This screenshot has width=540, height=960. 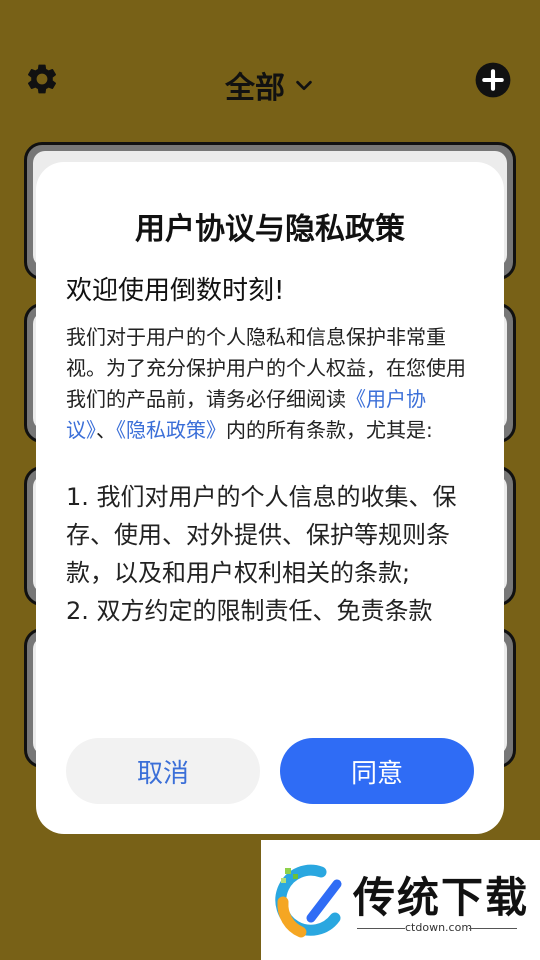 What do you see at coordinates (171, 430) in the screenshot?
I see `privacy-policy-link: 《隐私政策》` at bounding box center [171, 430].